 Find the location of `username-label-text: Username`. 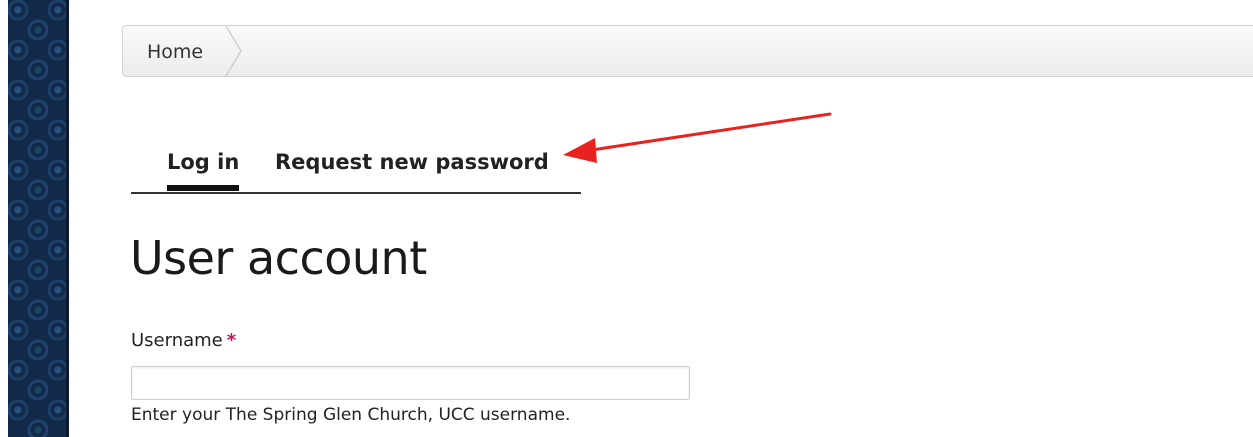

username-label-text: Username is located at coordinates (177, 340).